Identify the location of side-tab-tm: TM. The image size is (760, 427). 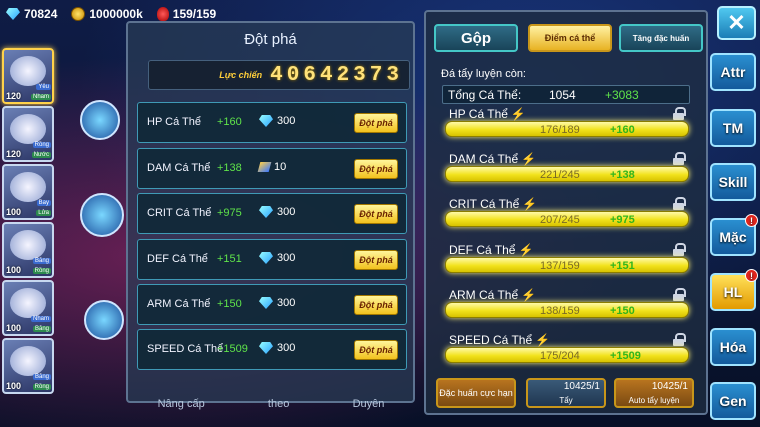
(733, 128).